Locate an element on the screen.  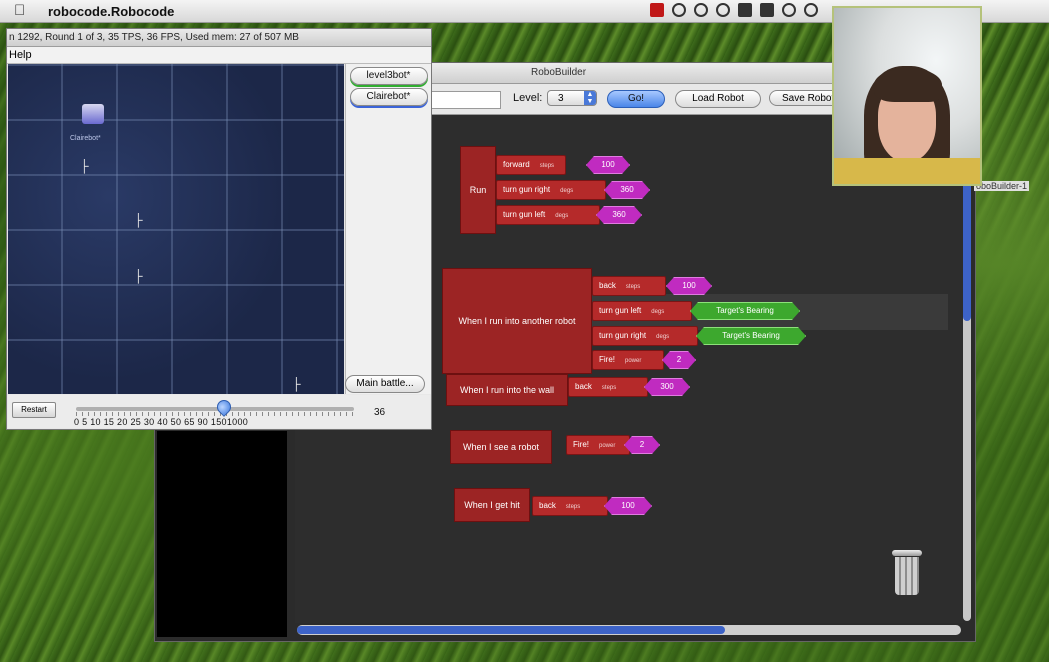
time-machine-icon is located at coordinates (723, 10).